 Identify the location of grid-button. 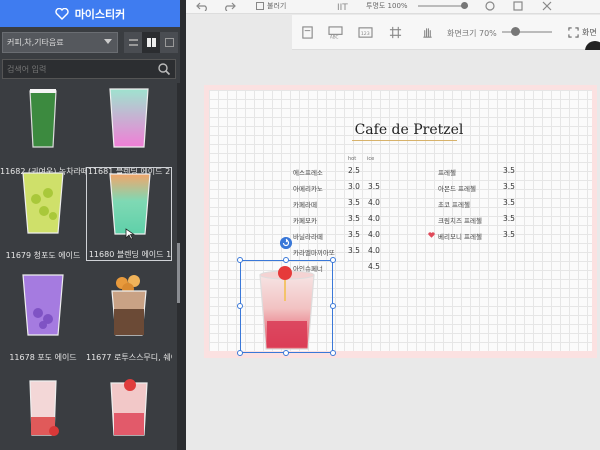
(395, 32).